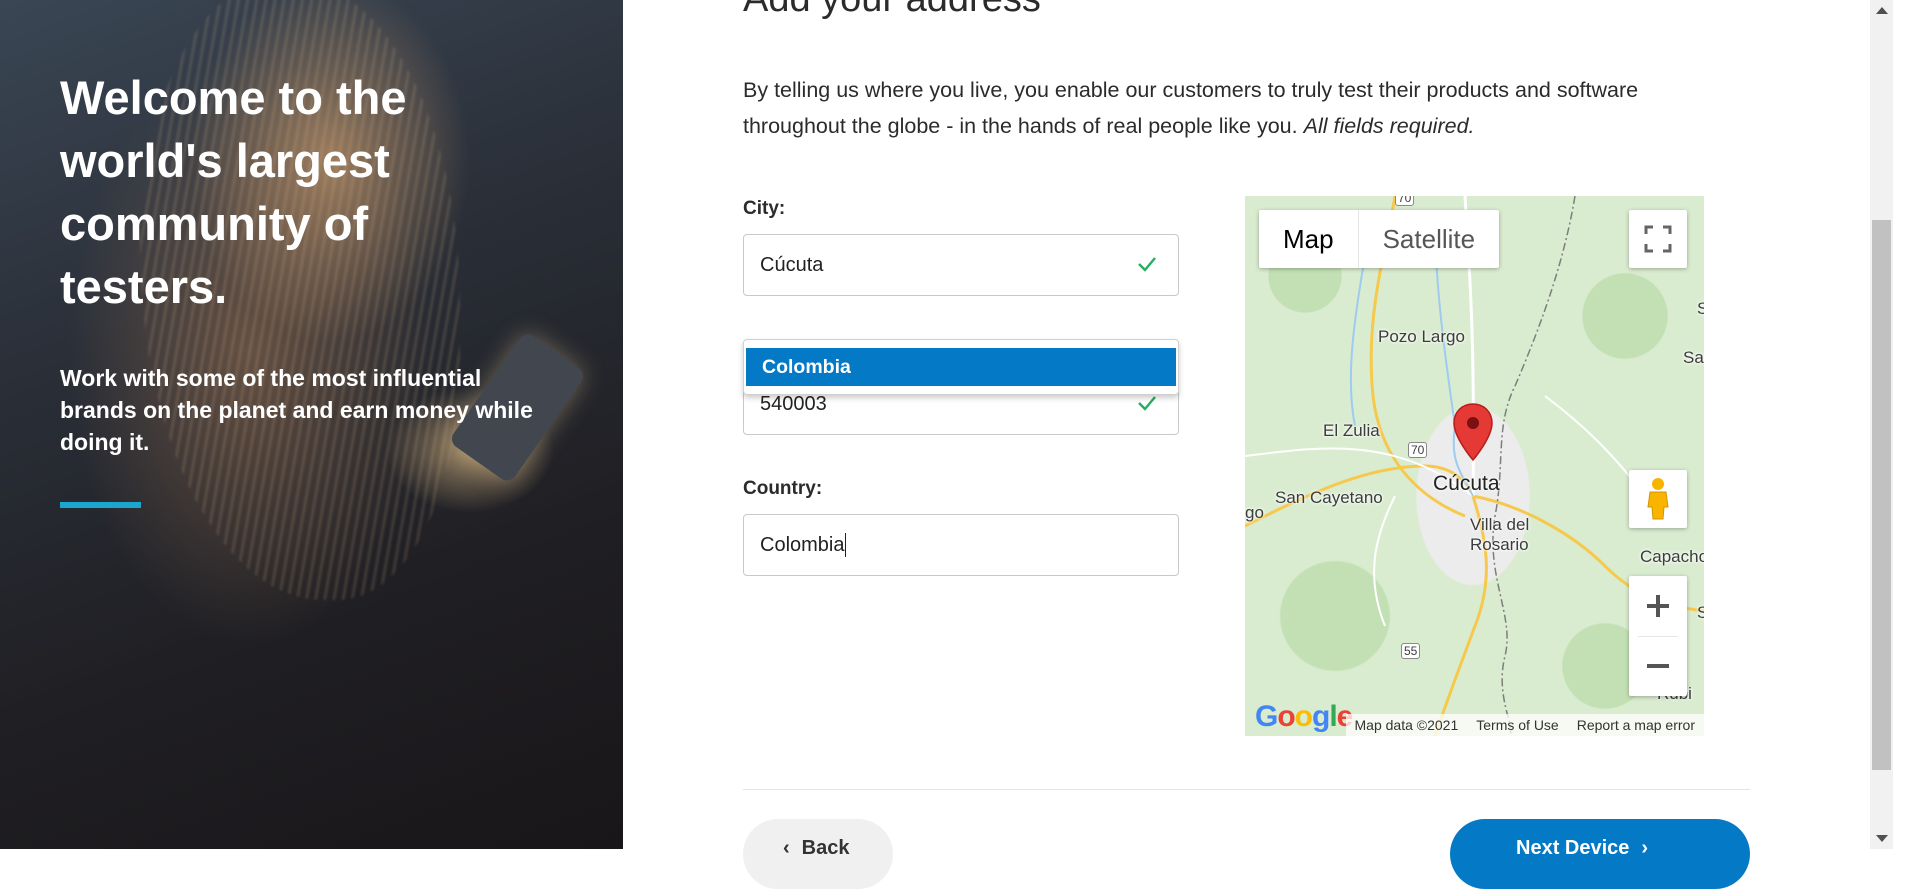  Describe the element at coordinates (764, 208) in the screenshot. I see `city-label: City:` at that location.